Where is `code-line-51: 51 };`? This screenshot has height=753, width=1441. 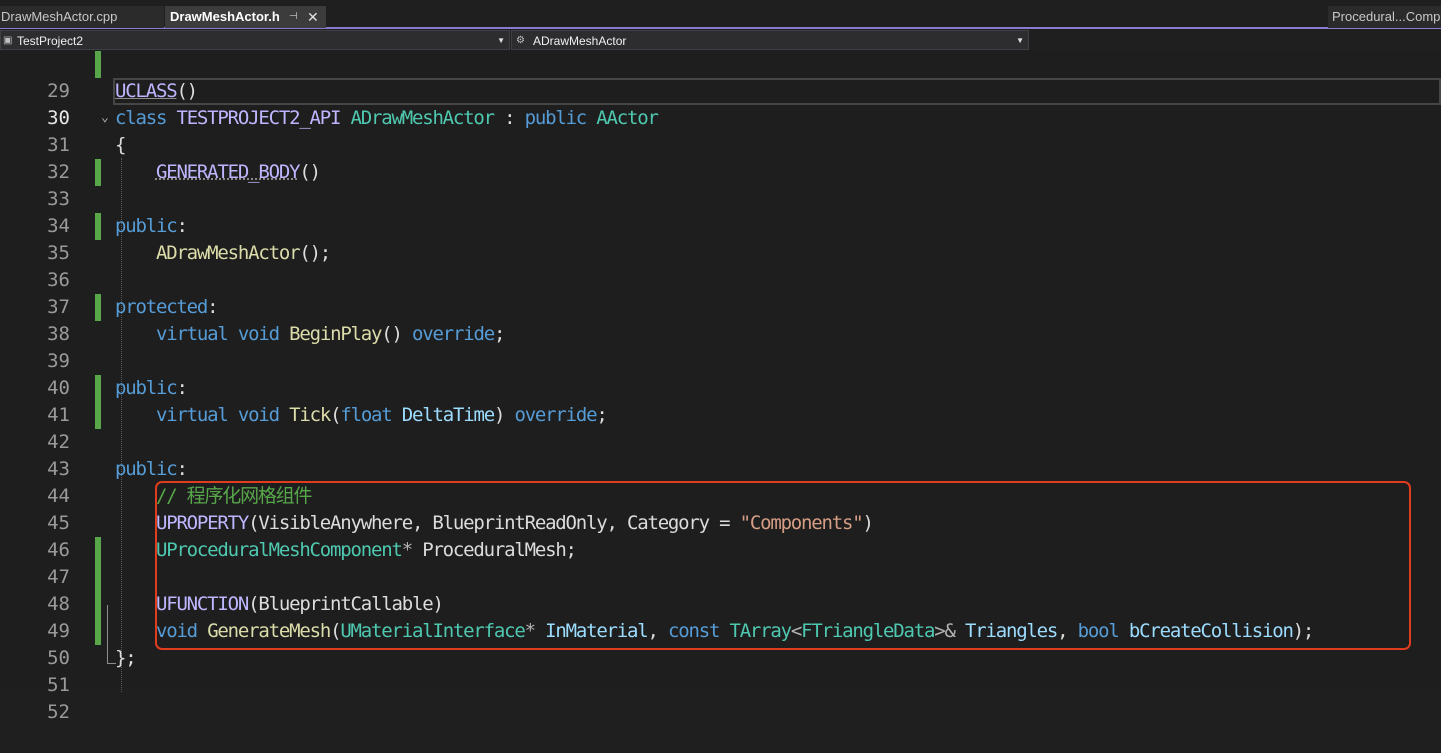 code-line-51: 51 }; is located at coordinates (720, 670).